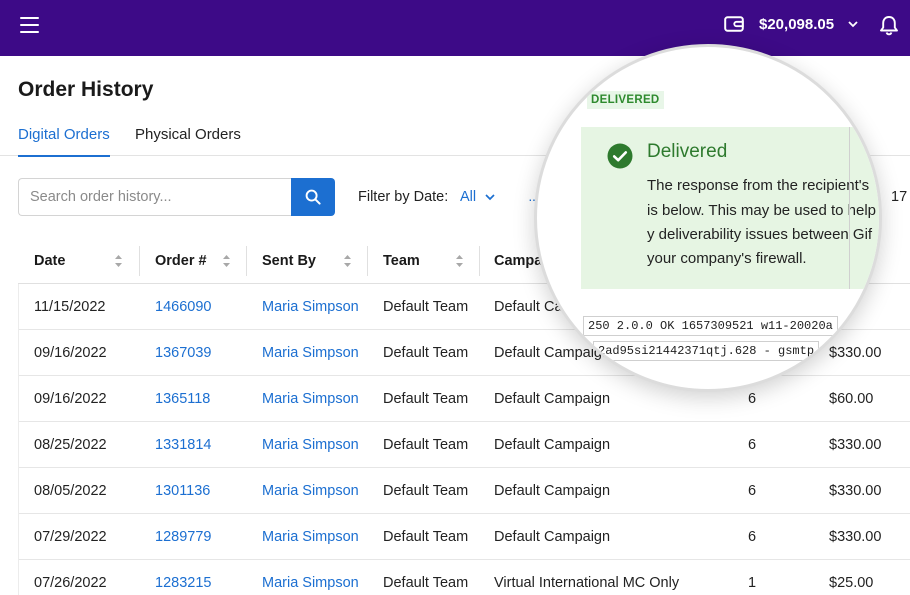 The image size is (910, 595). Describe the element at coordinates (183, 307) in the screenshot. I see `order-number-link: 1466090` at that location.